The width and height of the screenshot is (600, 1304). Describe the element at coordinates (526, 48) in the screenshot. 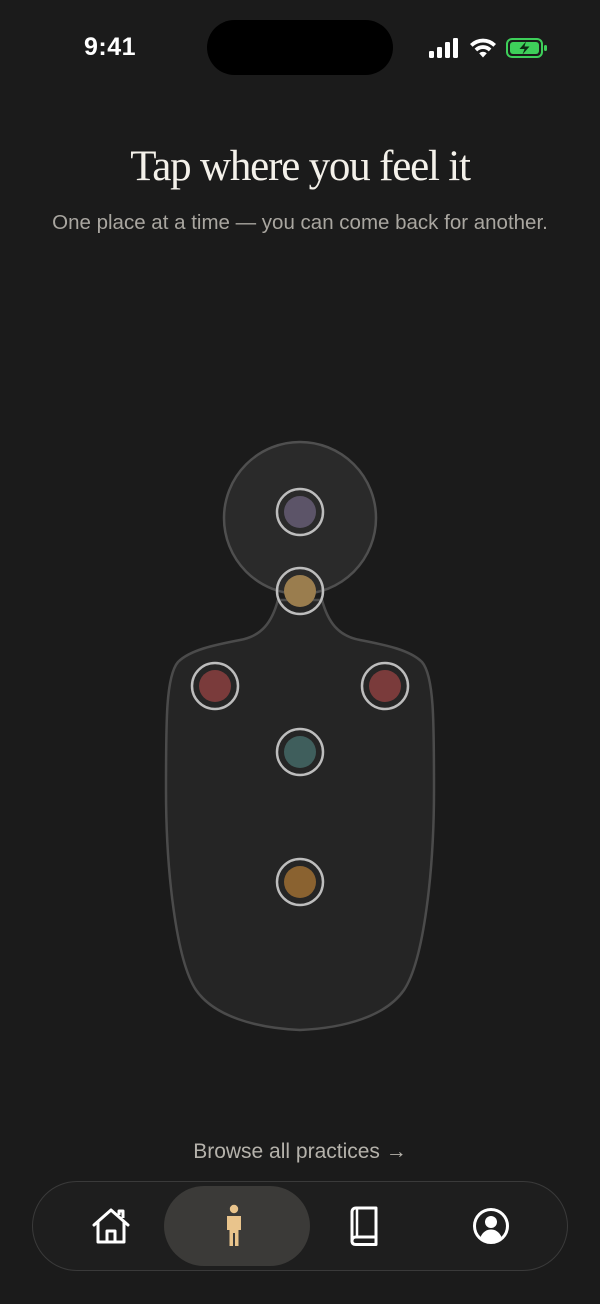

I see `battery-icon` at that location.